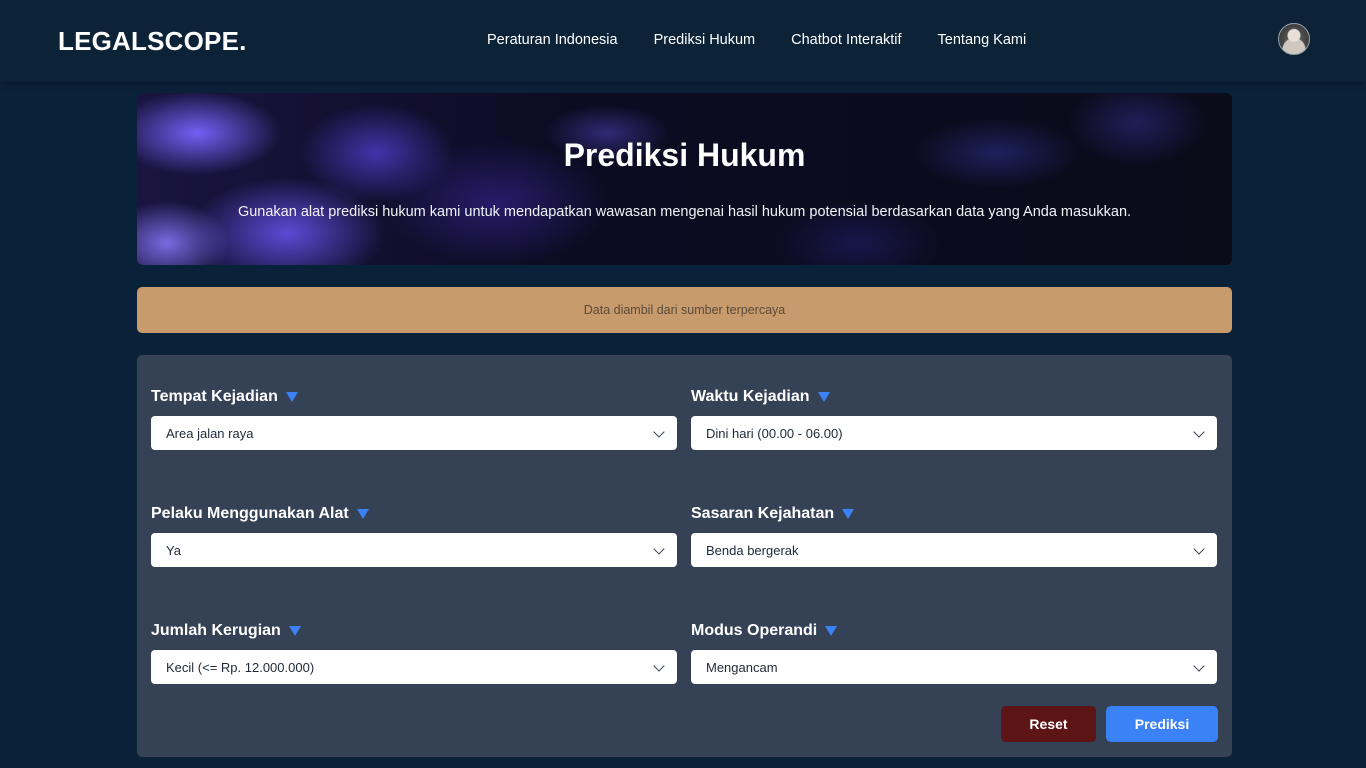 The width and height of the screenshot is (1366, 768). What do you see at coordinates (954, 550) in the screenshot?
I see `select-sasaran-kejahatan: Benda bergerak` at bounding box center [954, 550].